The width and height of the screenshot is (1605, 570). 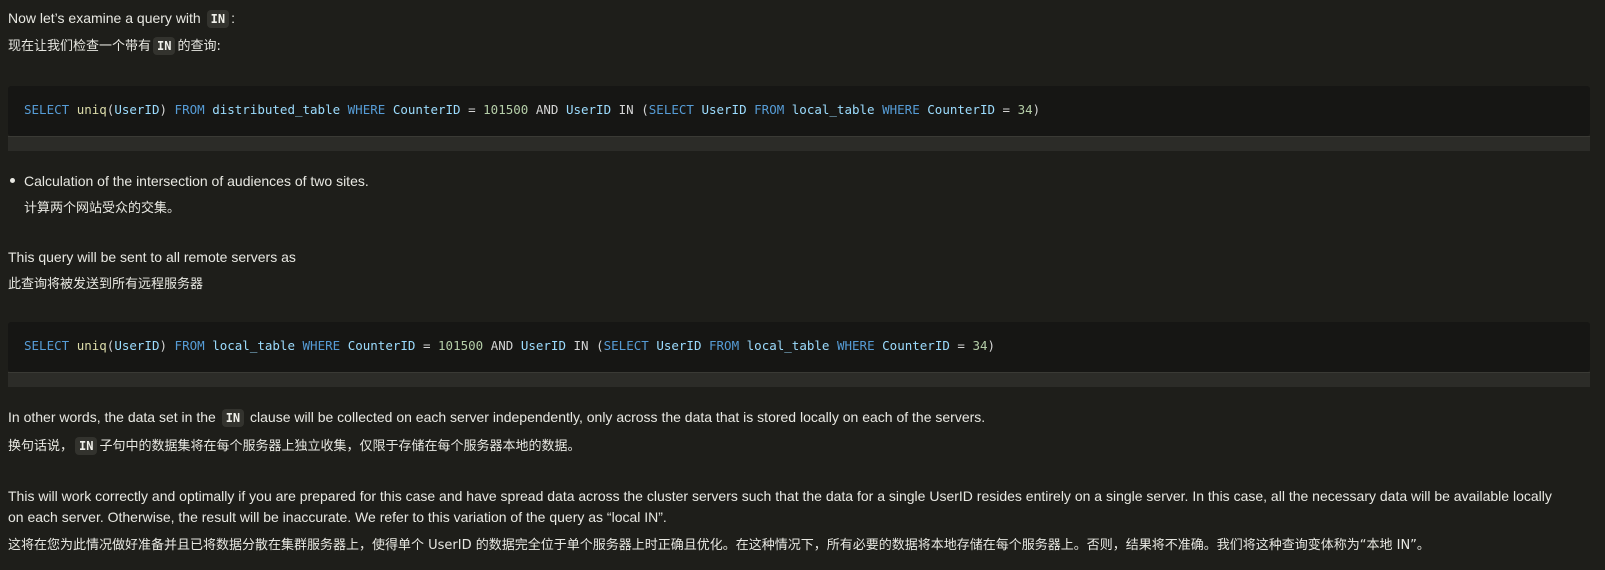 What do you see at coordinates (199, 46) in the screenshot?
I see `intro-zh-suffix: 的查询:` at bounding box center [199, 46].